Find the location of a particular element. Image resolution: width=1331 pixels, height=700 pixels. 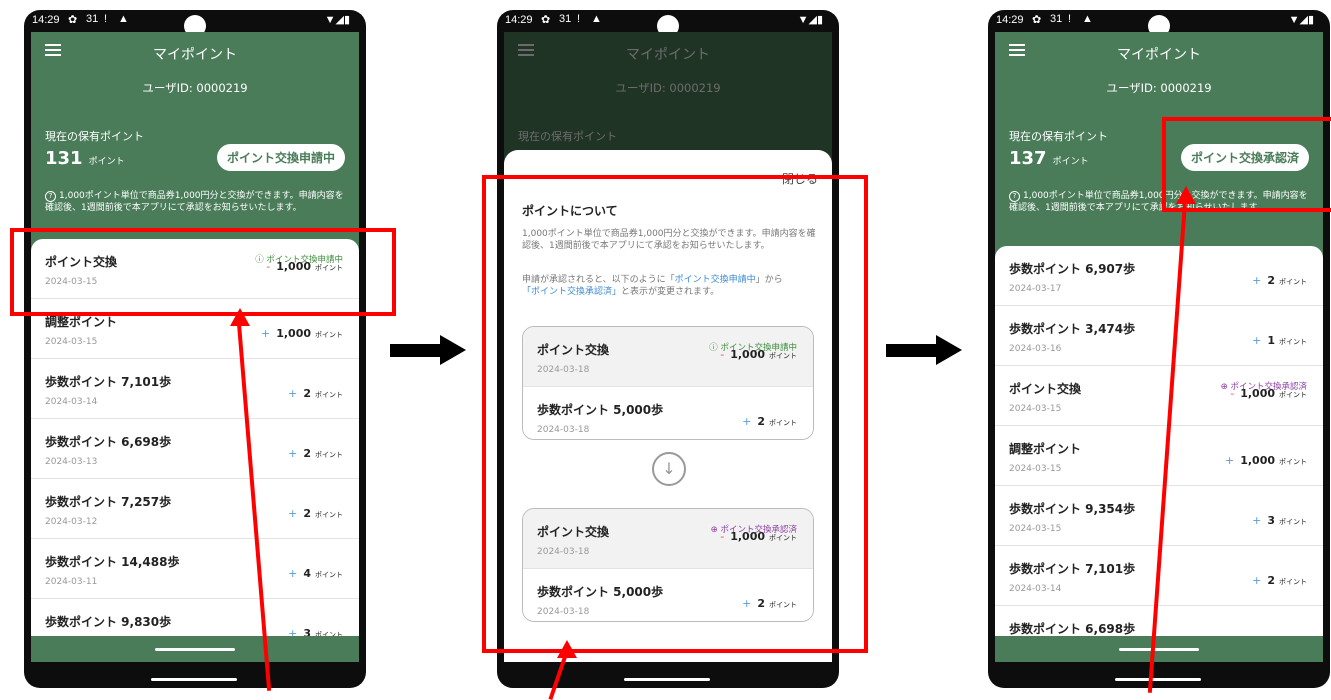

list-item: 歩数ポイント 7,257歩 2024-03-12 +2 ポイント is located at coordinates (195, 509).